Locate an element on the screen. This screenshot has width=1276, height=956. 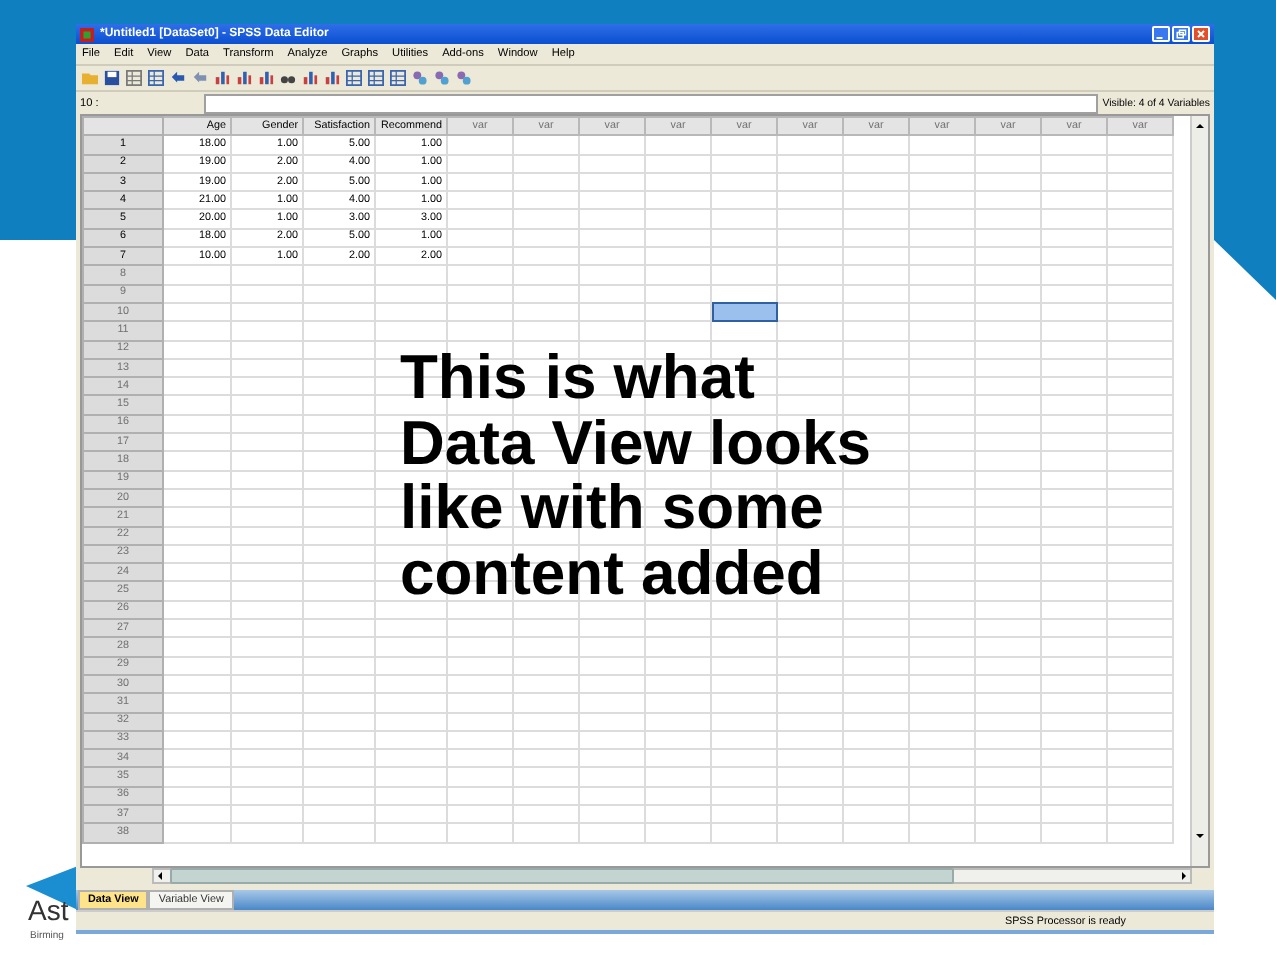
minimize-button is located at coordinates (1161, 34).